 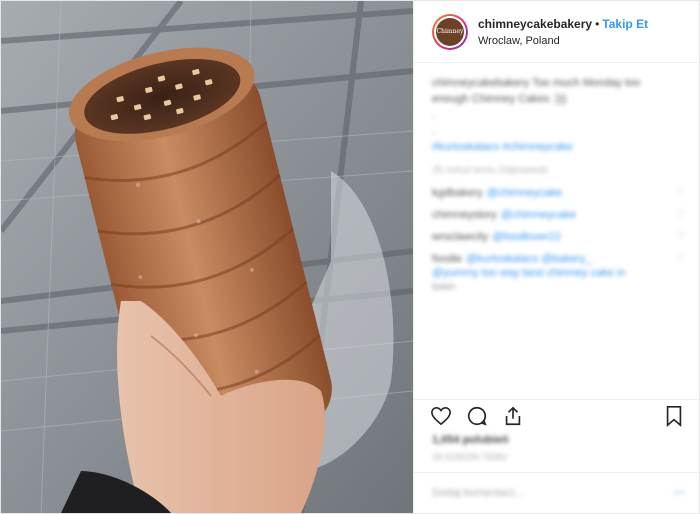 I want to click on comment-row: chimneystory @chimneycake ♡, so click(x=558, y=215).